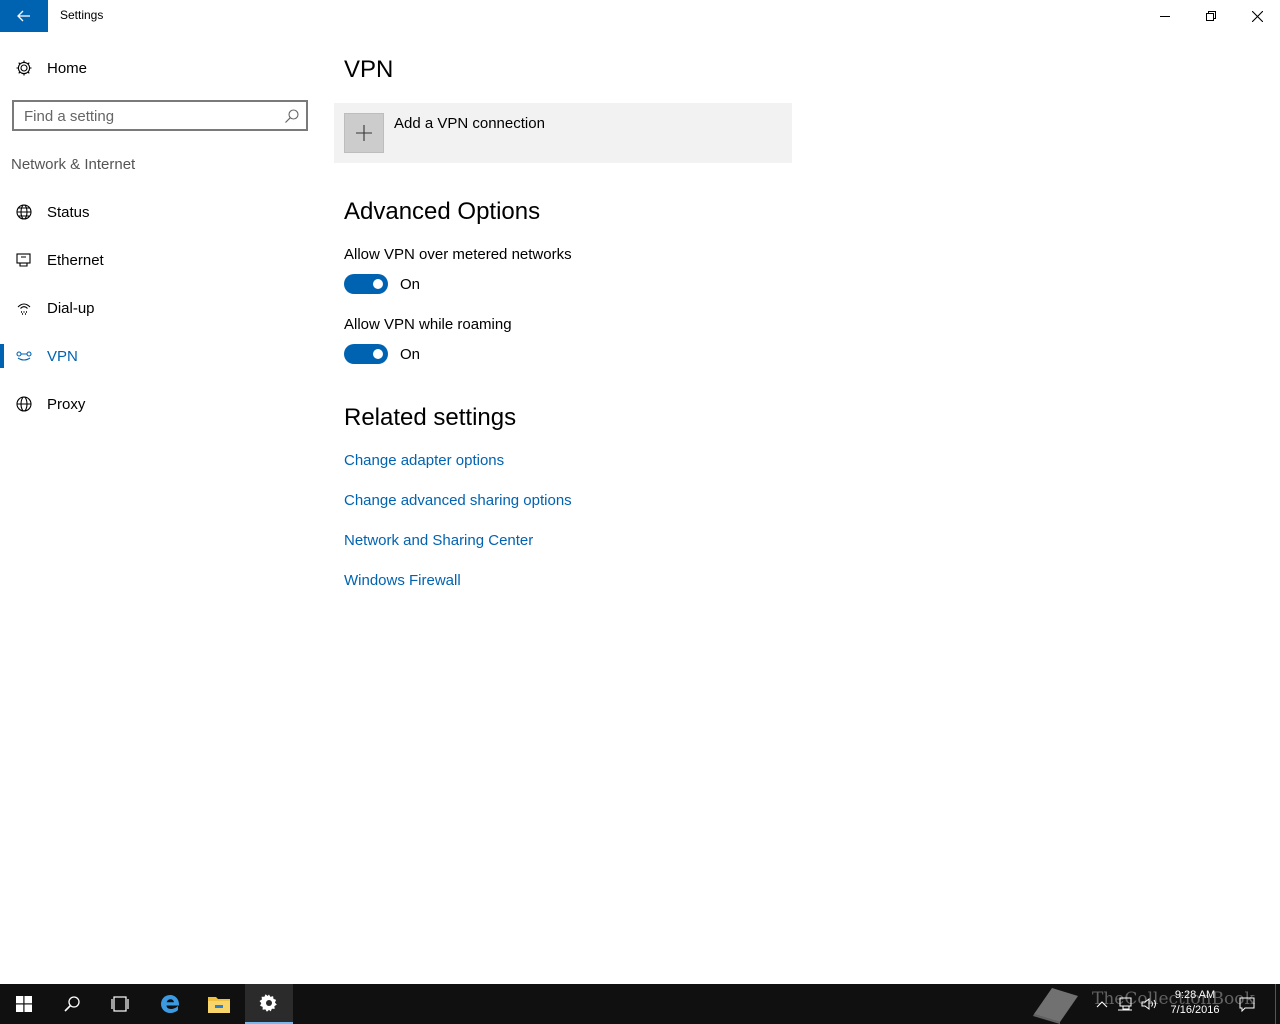 This screenshot has width=1280, height=1024. I want to click on sidebar-item-home: Home, so click(160, 68).